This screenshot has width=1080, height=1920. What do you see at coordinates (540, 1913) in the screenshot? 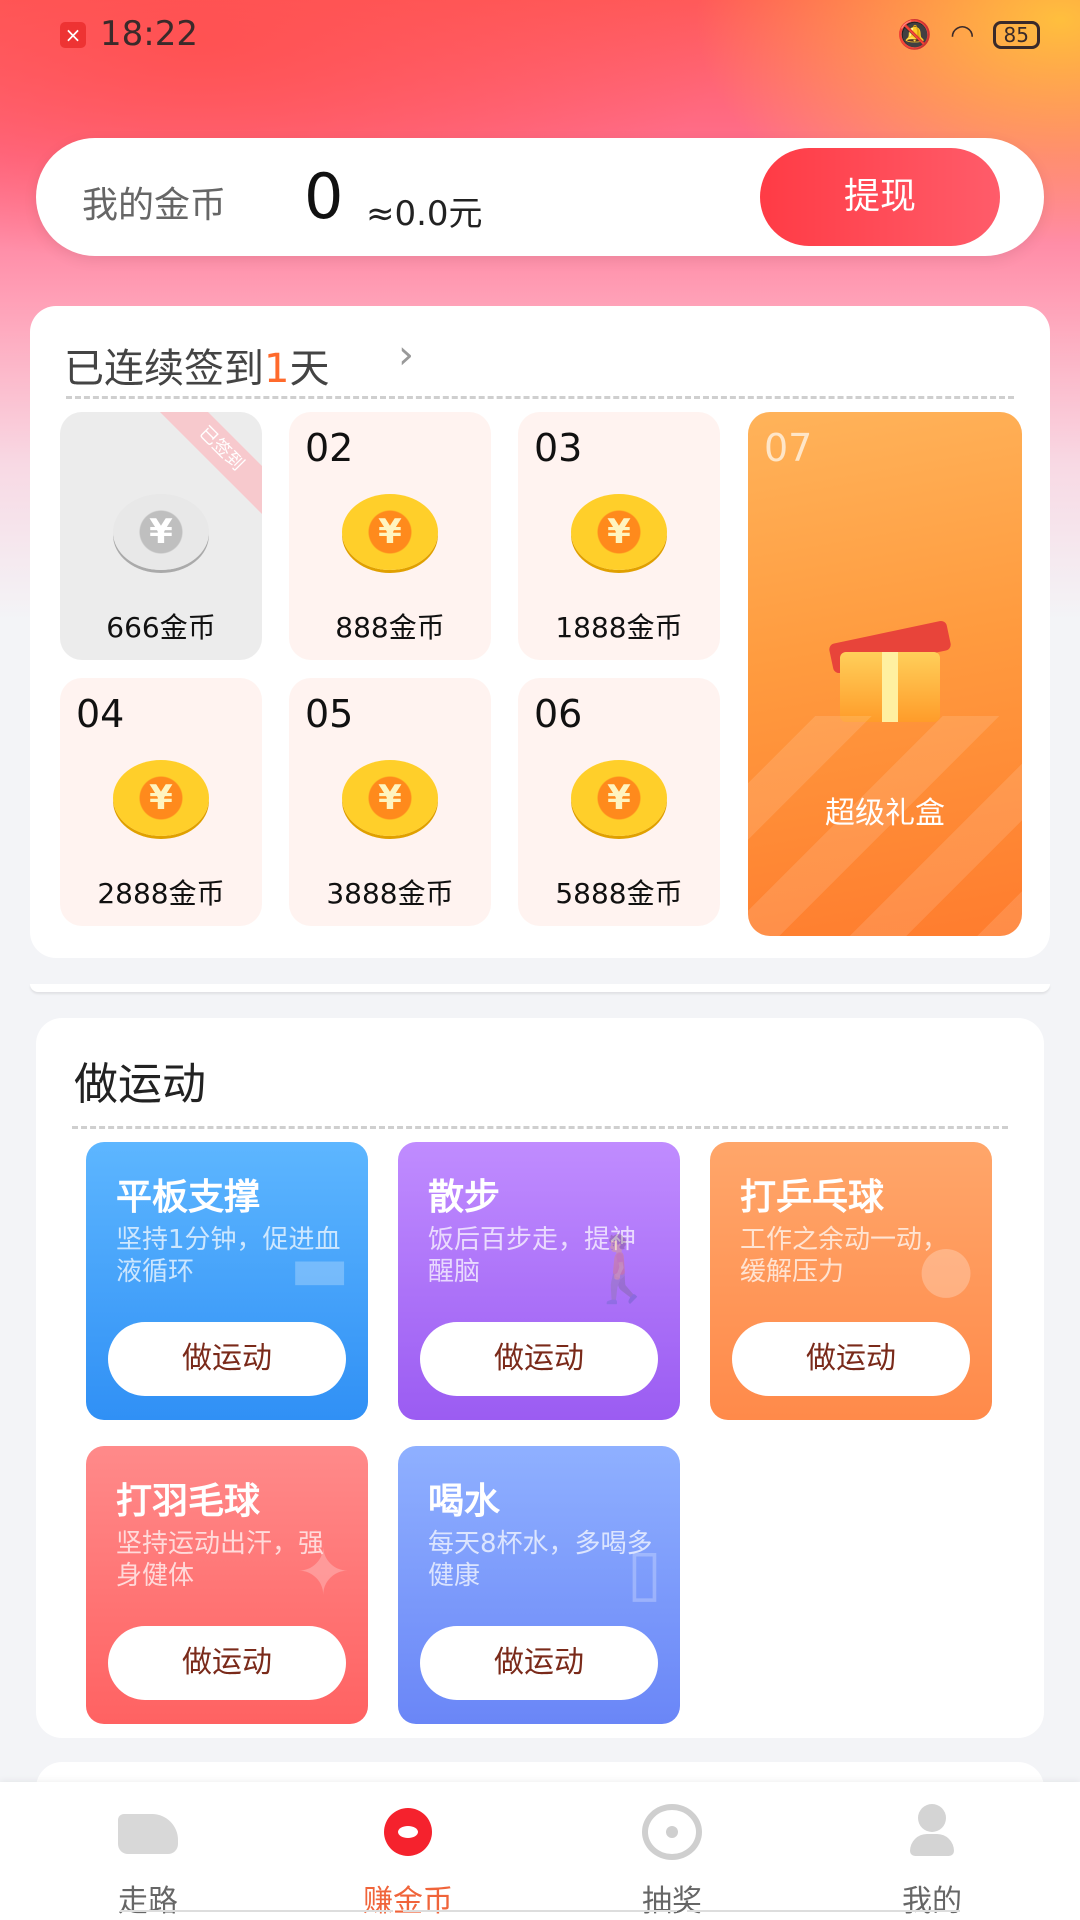
I see `home-indicator` at bounding box center [540, 1913].